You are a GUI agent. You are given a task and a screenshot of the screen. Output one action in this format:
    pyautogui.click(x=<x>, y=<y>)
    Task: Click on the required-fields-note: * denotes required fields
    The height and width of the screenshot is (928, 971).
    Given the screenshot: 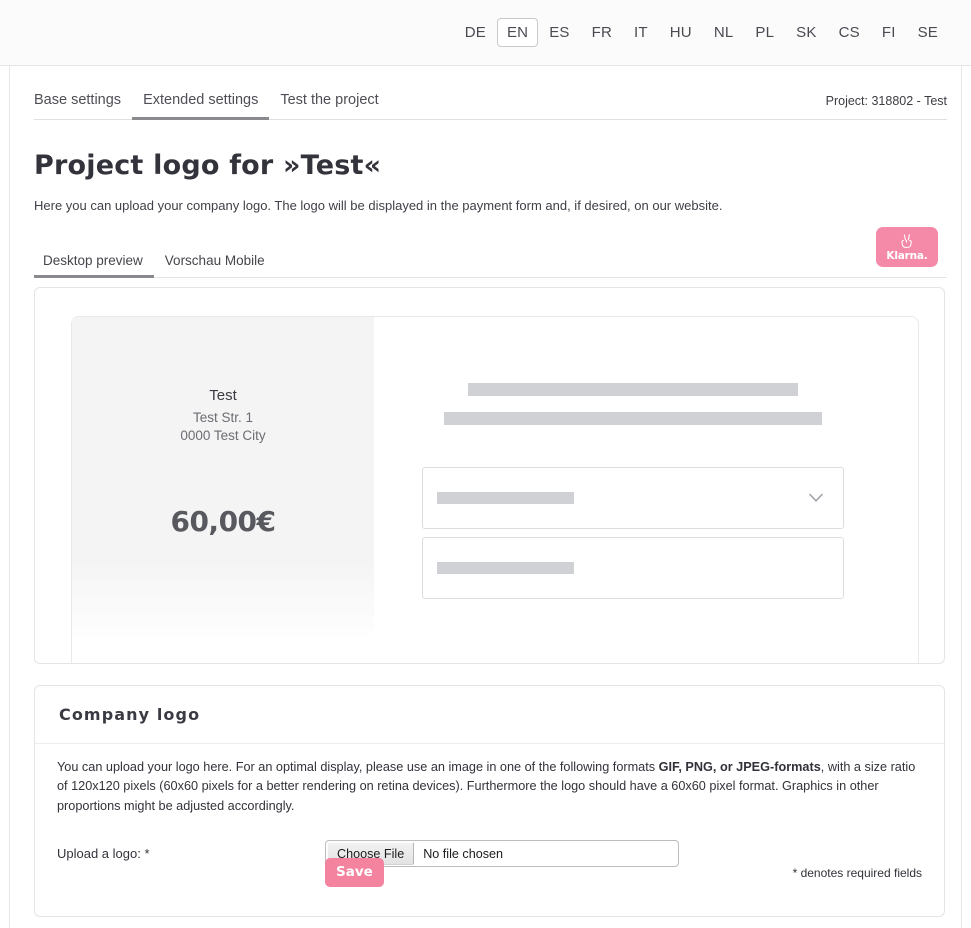 What is the action you would take?
    pyautogui.click(x=857, y=872)
    